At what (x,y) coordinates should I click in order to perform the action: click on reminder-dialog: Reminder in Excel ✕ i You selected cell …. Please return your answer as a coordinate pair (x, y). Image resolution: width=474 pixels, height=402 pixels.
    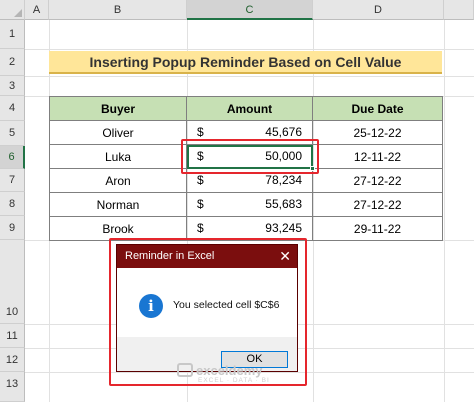
    Looking at the image, I should click on (207, 308).